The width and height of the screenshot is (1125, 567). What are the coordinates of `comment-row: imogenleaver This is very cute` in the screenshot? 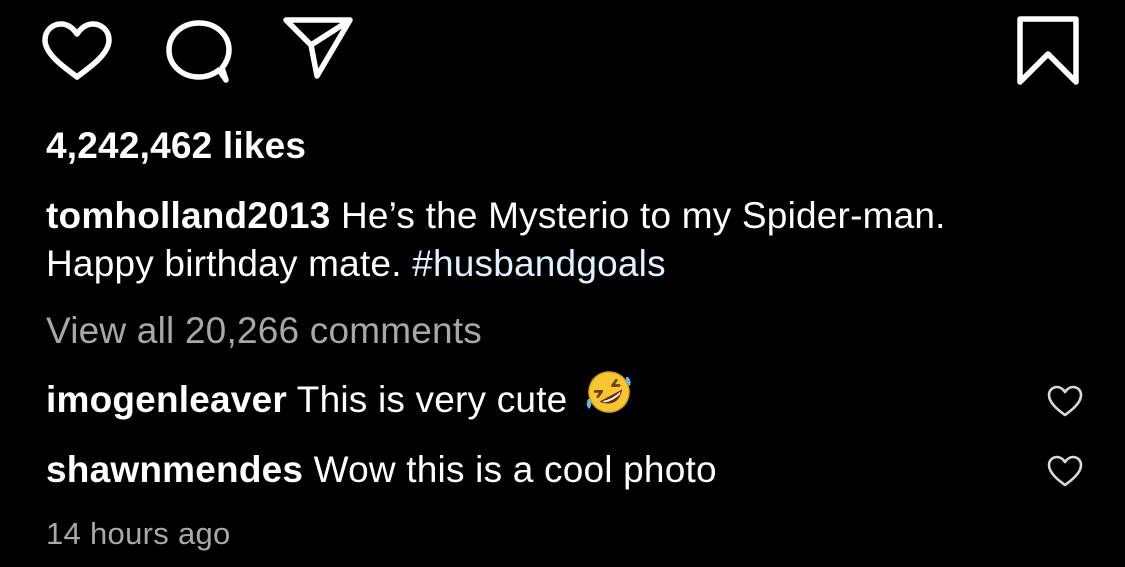 It's located at (566, 399).